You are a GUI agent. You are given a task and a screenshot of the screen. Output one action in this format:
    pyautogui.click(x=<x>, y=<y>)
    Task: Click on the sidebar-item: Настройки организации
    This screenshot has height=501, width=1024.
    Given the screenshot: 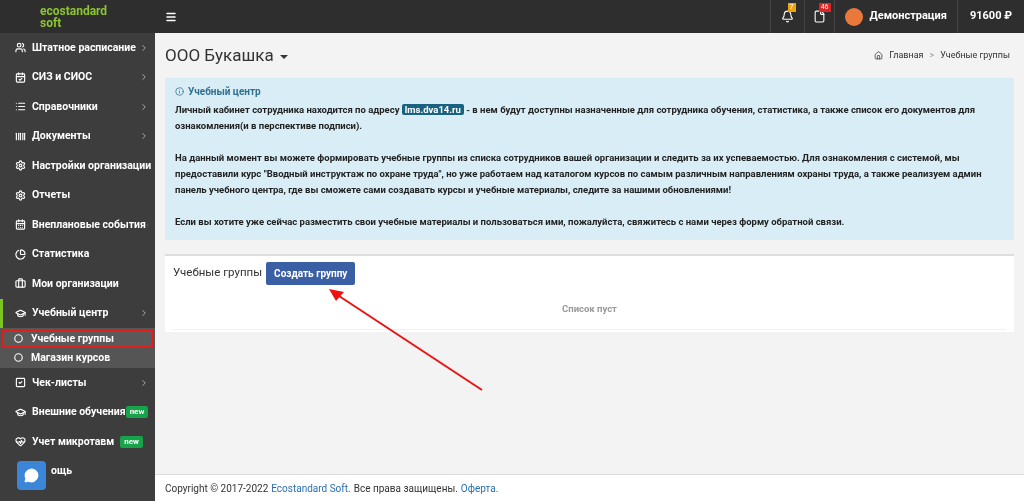 What is the action you would take?
    pyautogui.click(x=77, y=166)
    